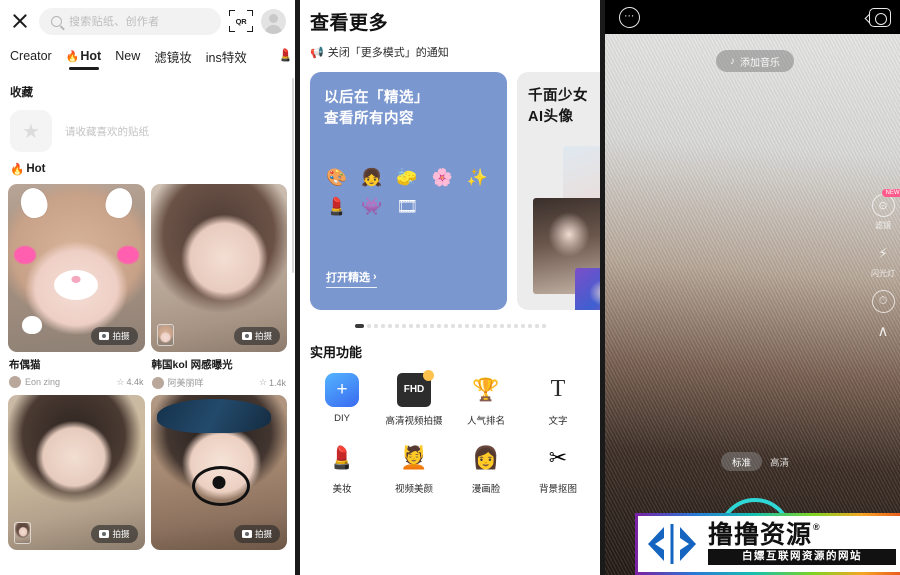 The image size is (900, 575). What do you see at coordinates (351, 278) in the screenshot?
I see `open-featured-link: 打开精选 ›` at bounding box center [351, 278].